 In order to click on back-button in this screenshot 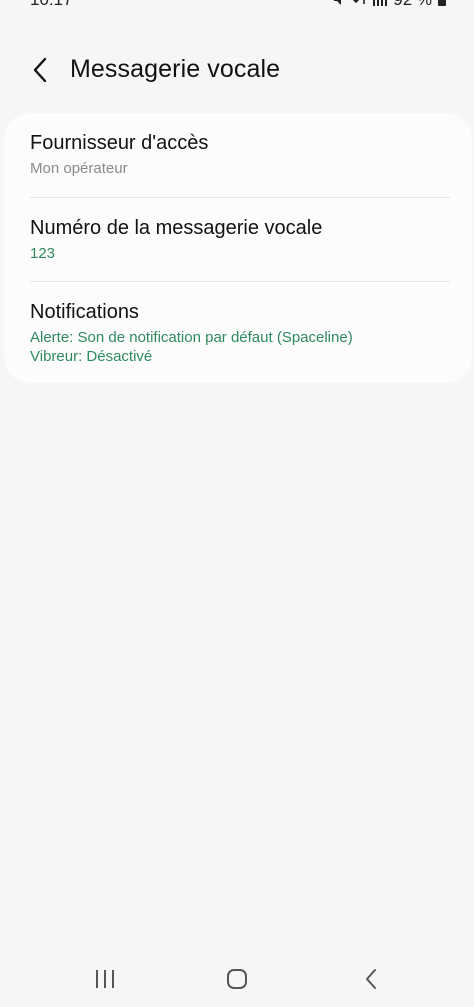, I will do `click(40, 72)`.